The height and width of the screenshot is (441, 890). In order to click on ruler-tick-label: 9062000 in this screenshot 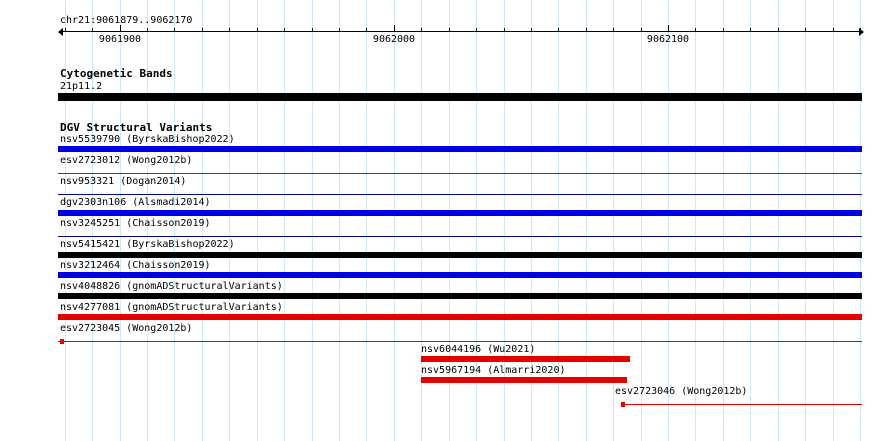, I will do `click(394, 39)`.